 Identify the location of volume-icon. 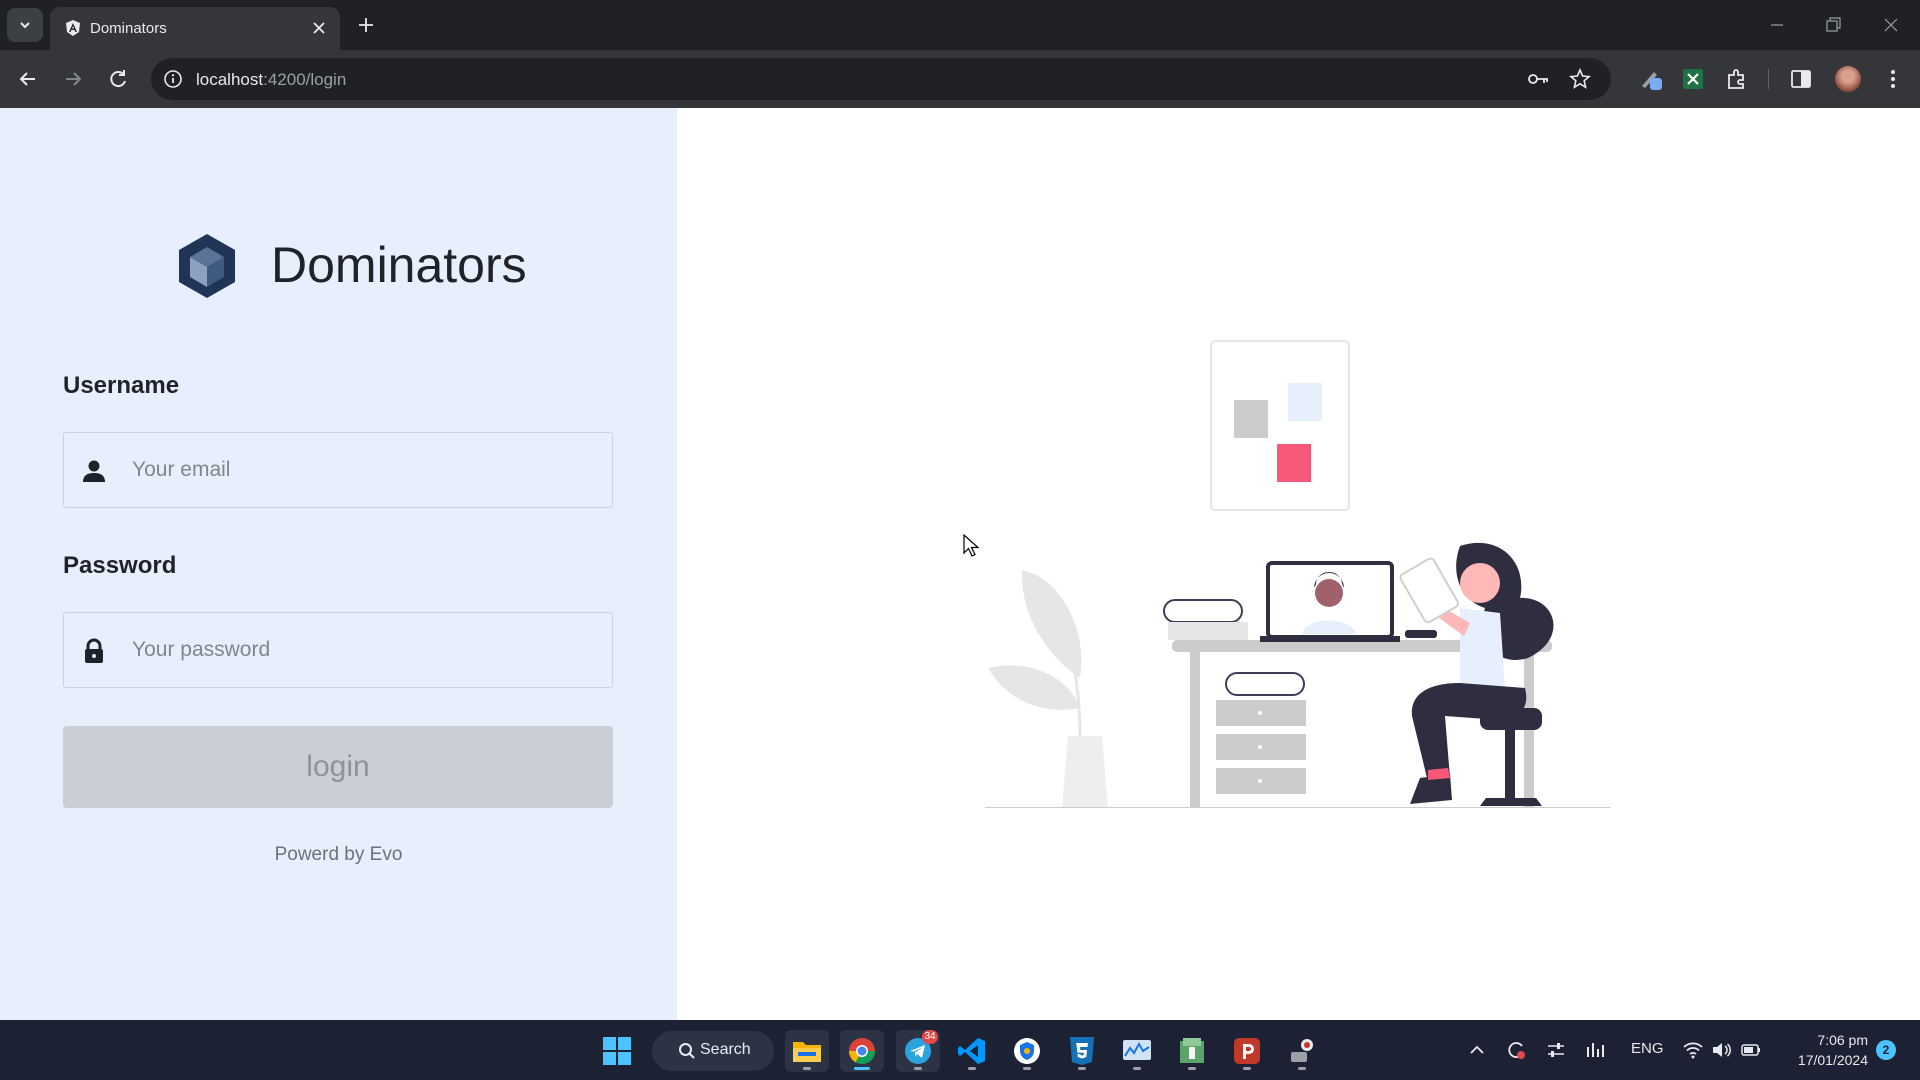
(1721, 1050).